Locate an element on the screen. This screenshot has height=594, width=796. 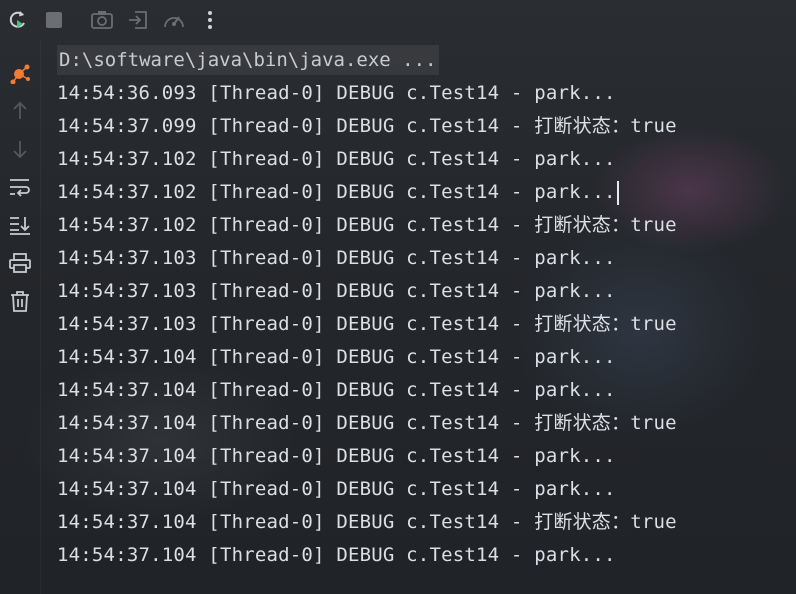
more-button is located at coordinates (210, 20).